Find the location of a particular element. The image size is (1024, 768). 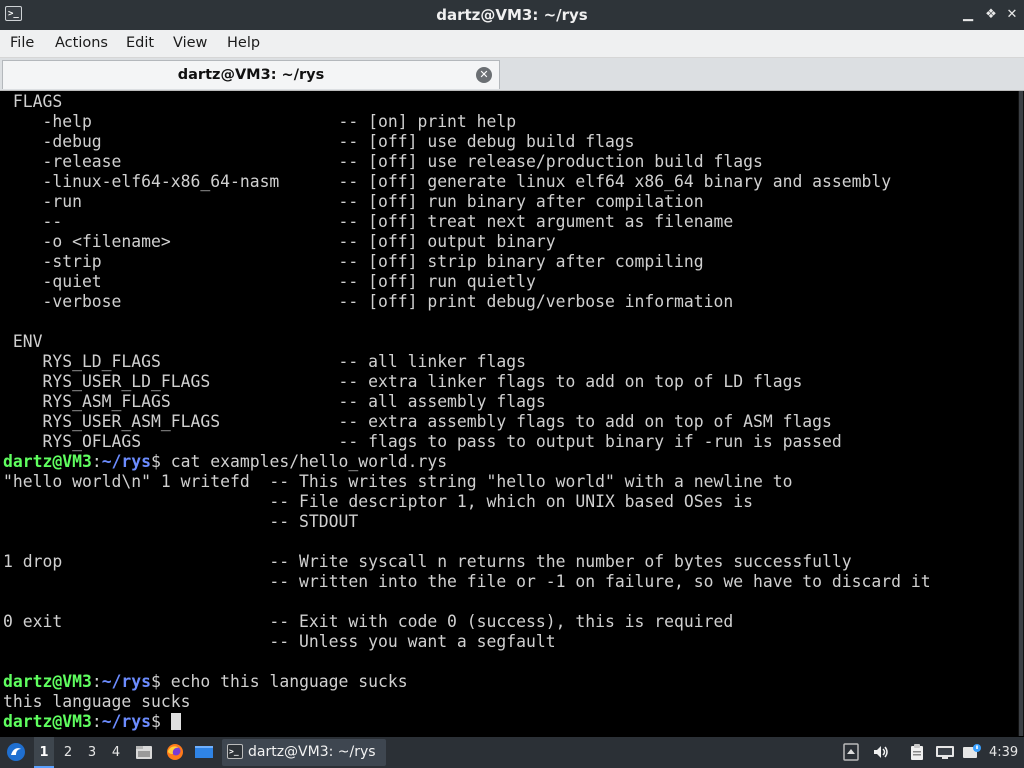

terminal-text: -help -- [on] print help is located at coordinates (260, 121).